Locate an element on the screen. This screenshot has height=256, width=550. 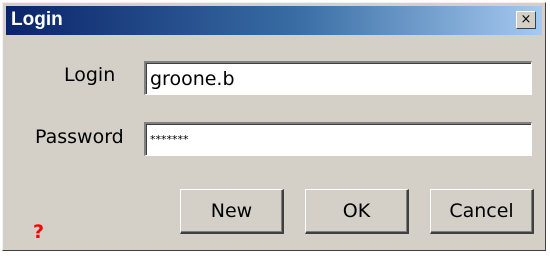
password-label: Password is located at coordinates (79, 137).